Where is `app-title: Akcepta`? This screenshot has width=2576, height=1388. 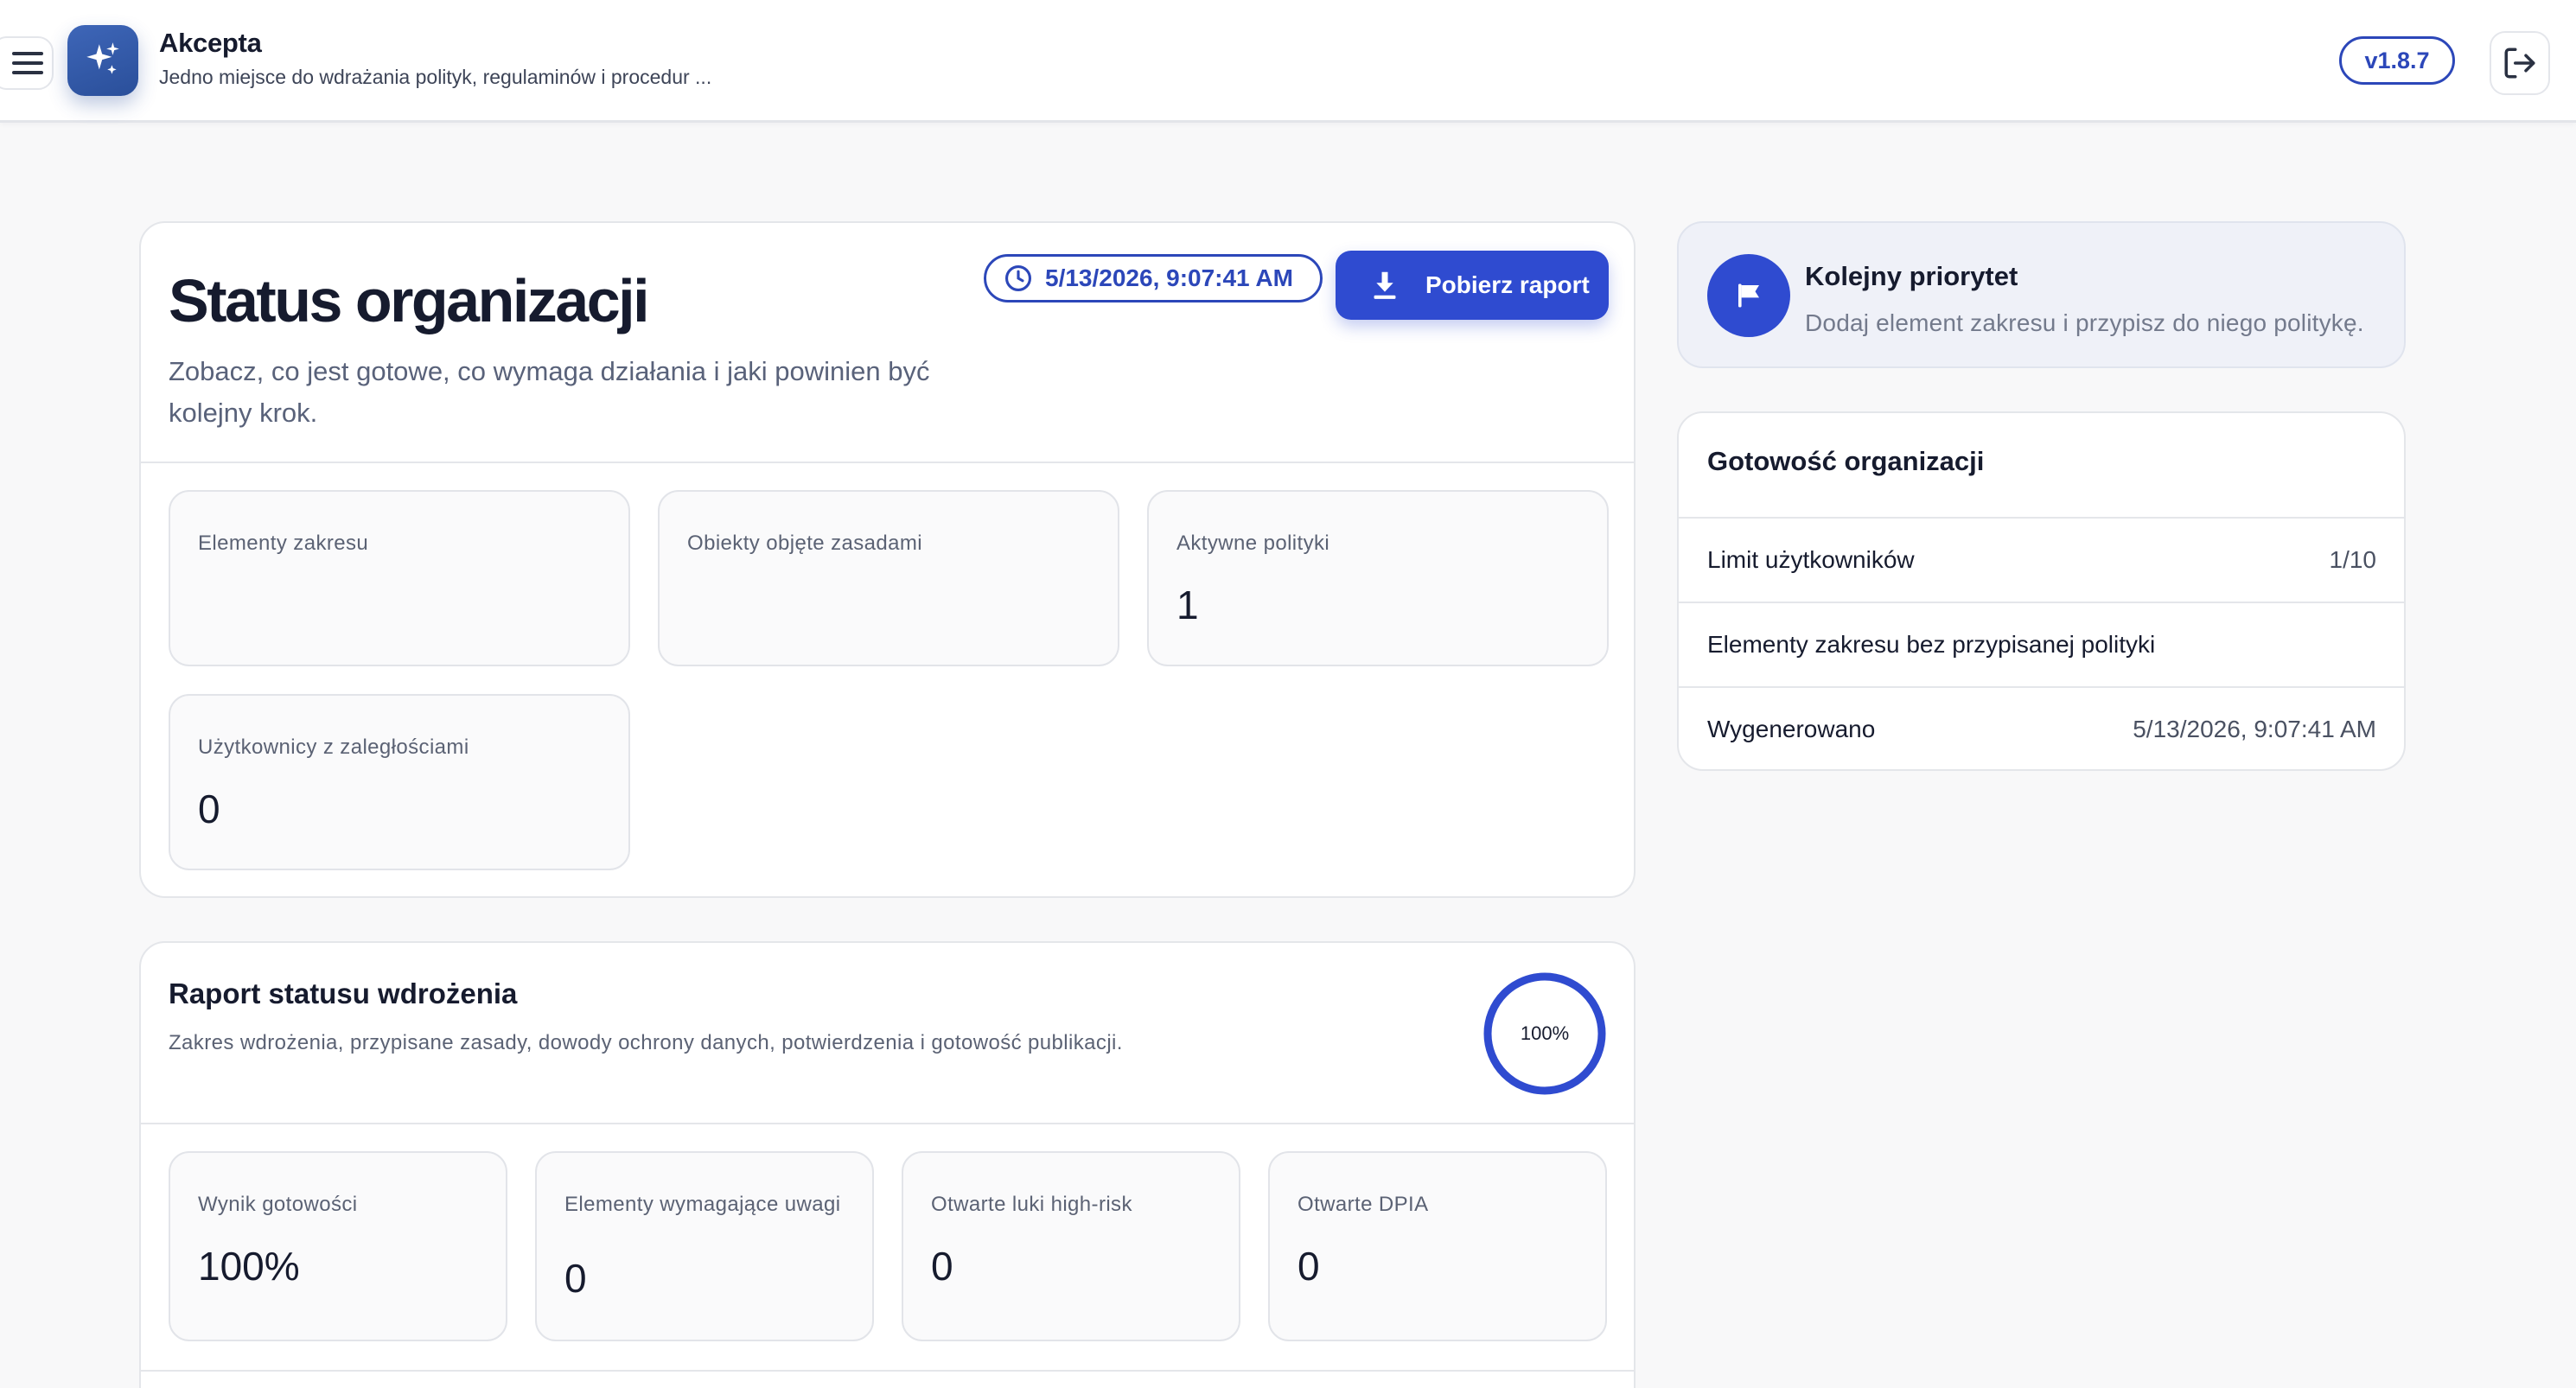
app-title: Akcepta is located at coordinates (210, 43).